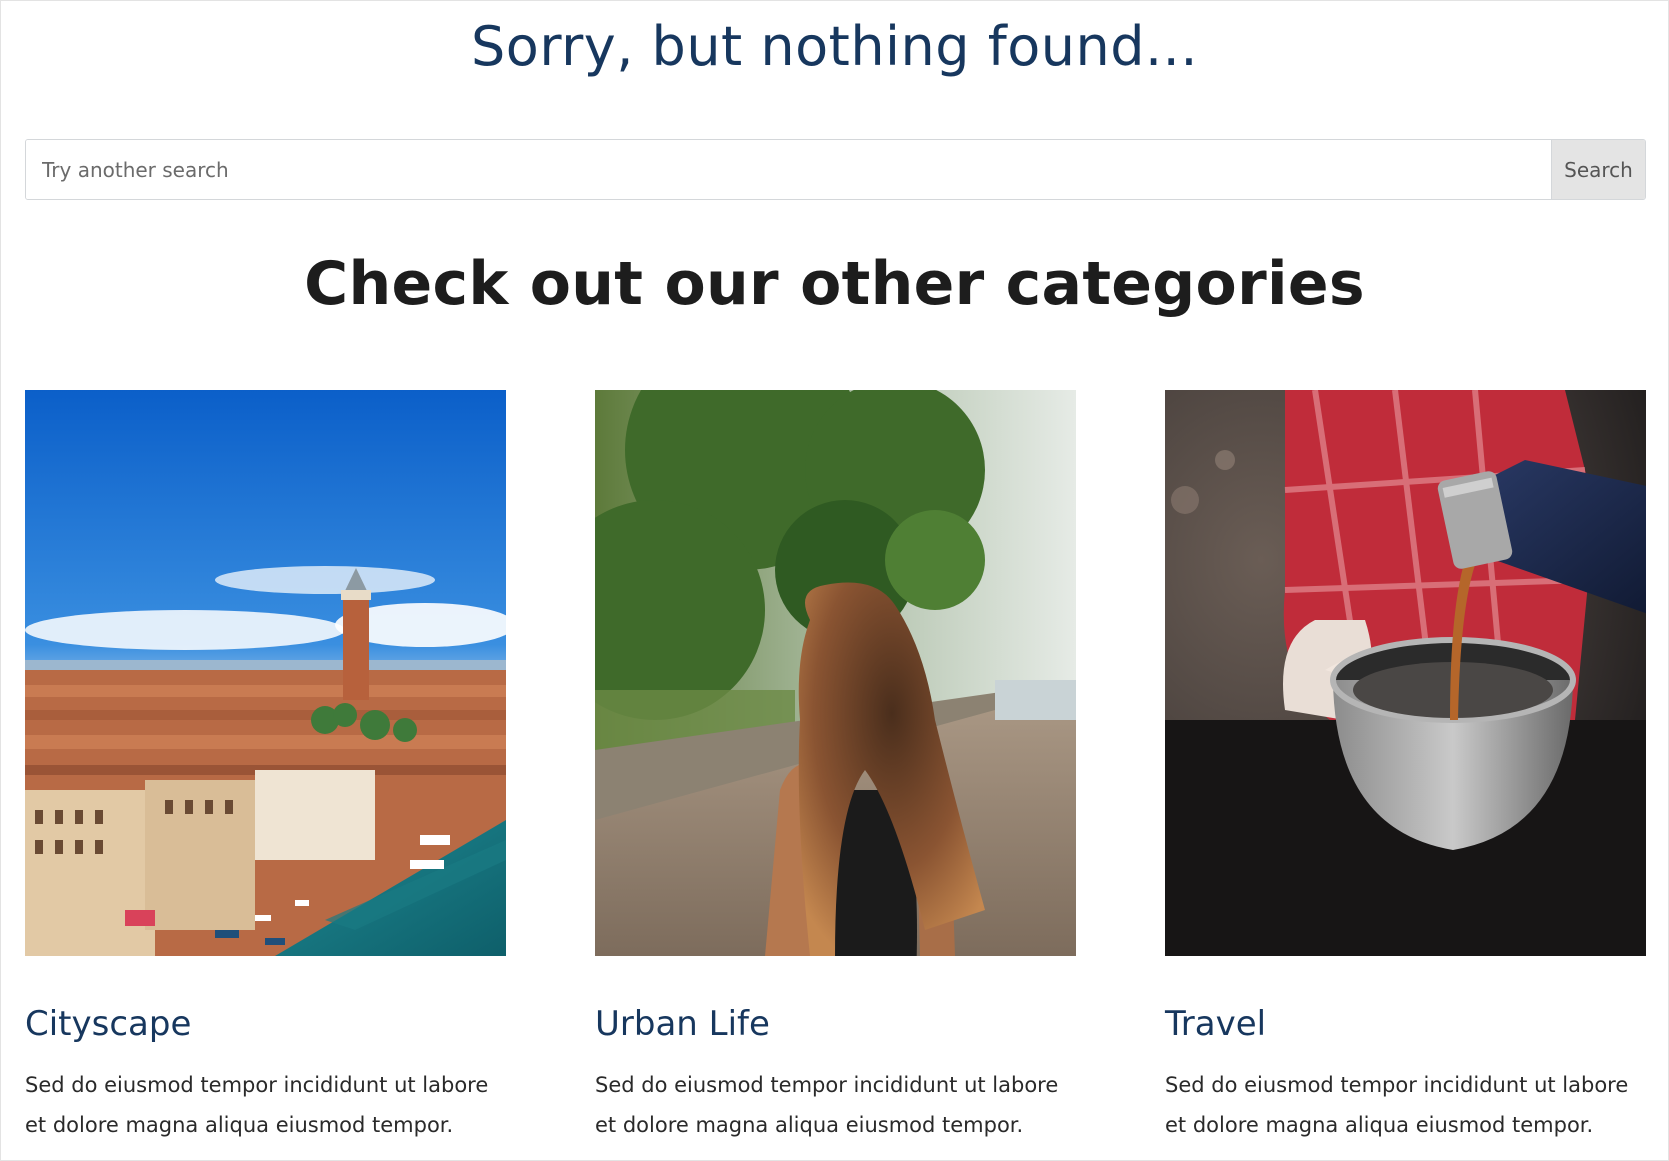 The height and width of the screenshot is (1161, 1669). What do you see at coordinates (1598, 169) in the screenshot?
I see `search-button: Search` at bounding box center [1598, 169].